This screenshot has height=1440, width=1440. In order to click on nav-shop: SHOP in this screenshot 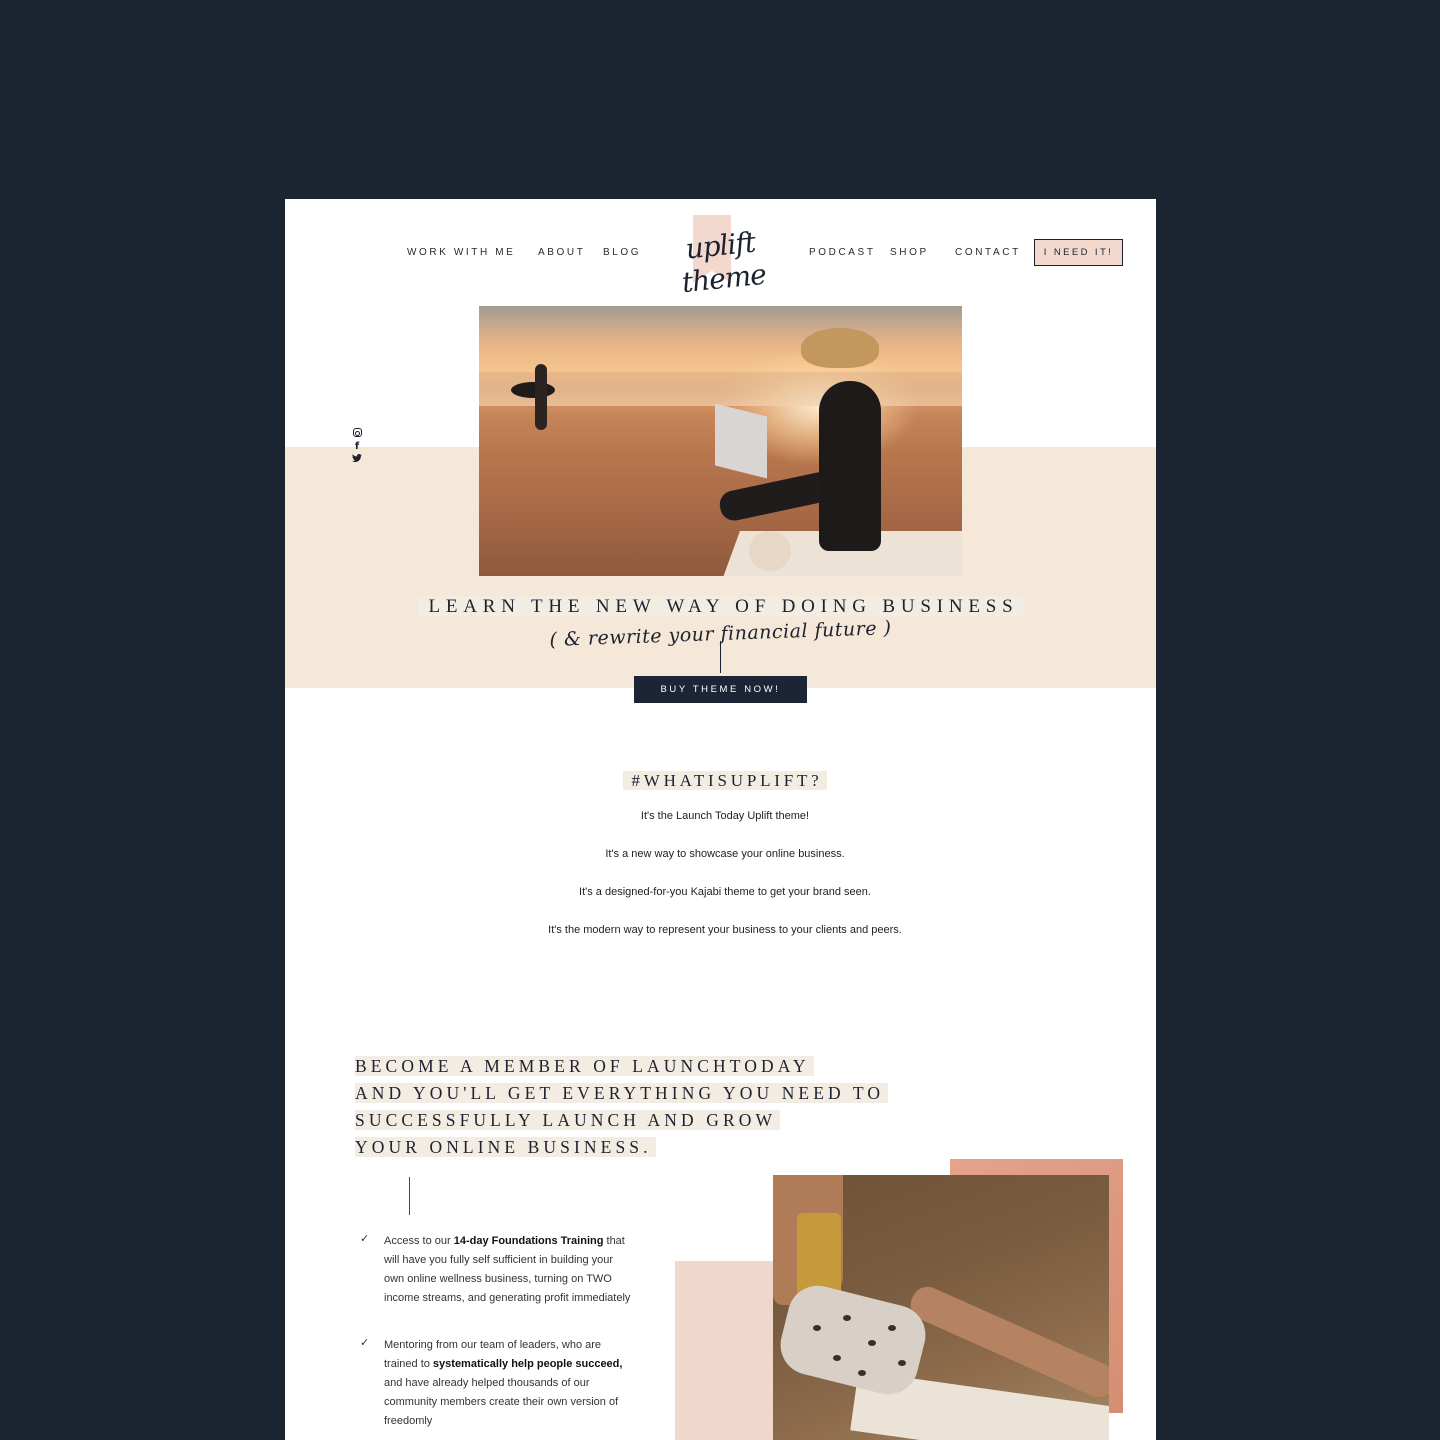, I will do `click(909, 252)`.